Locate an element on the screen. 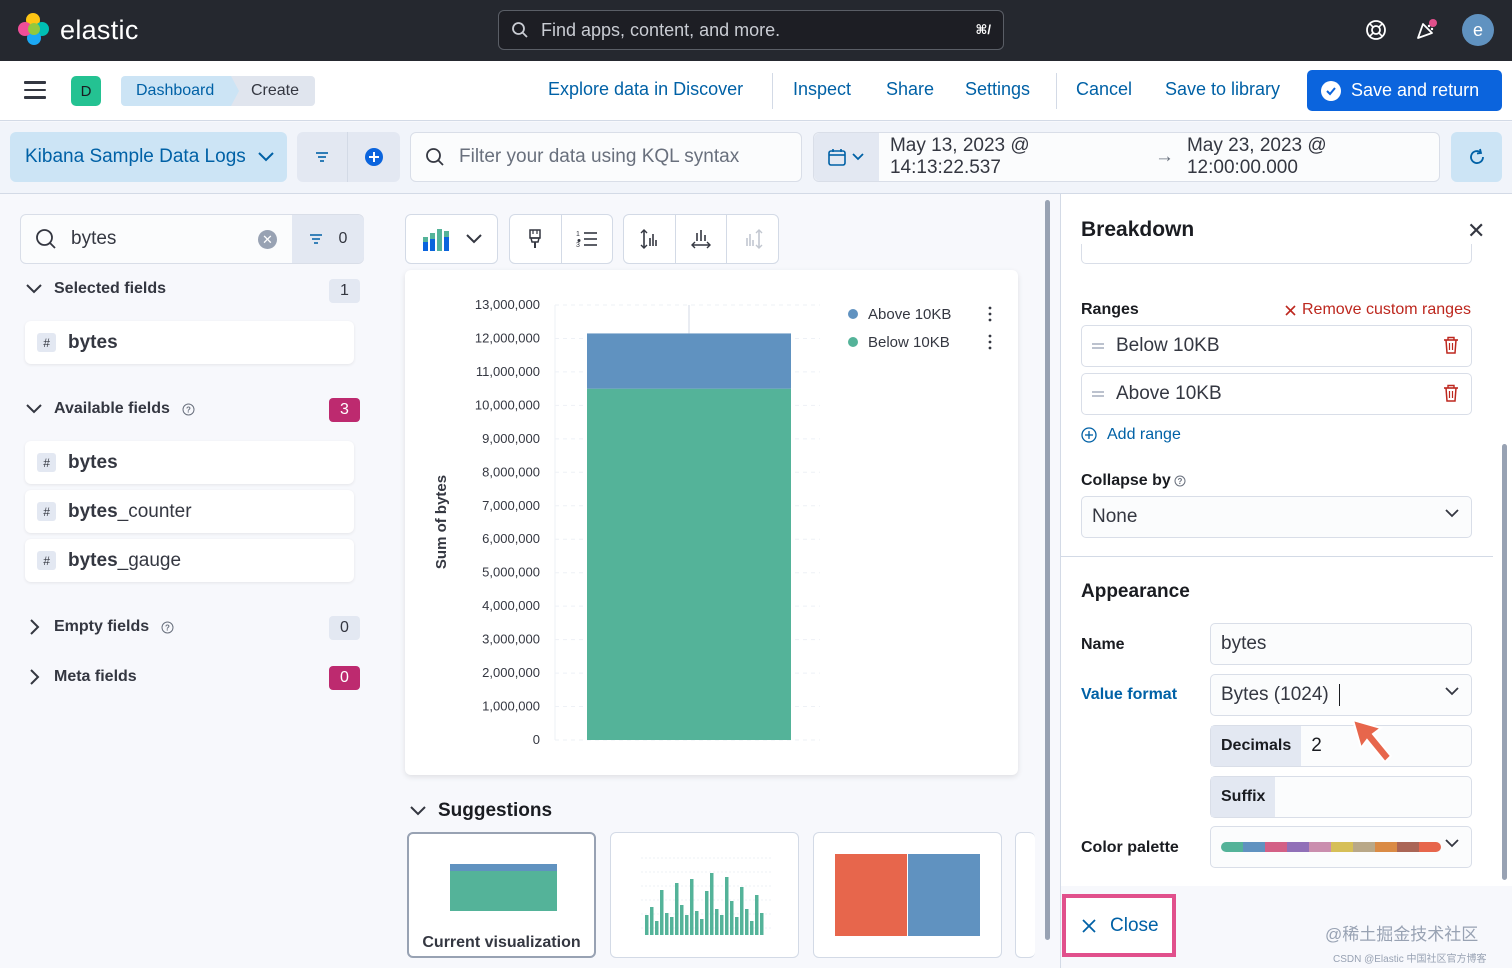 The image size is (1512, 968). global-search-input: Find apps, content, and more. ⌘/ is located at coordinates (751, 30).